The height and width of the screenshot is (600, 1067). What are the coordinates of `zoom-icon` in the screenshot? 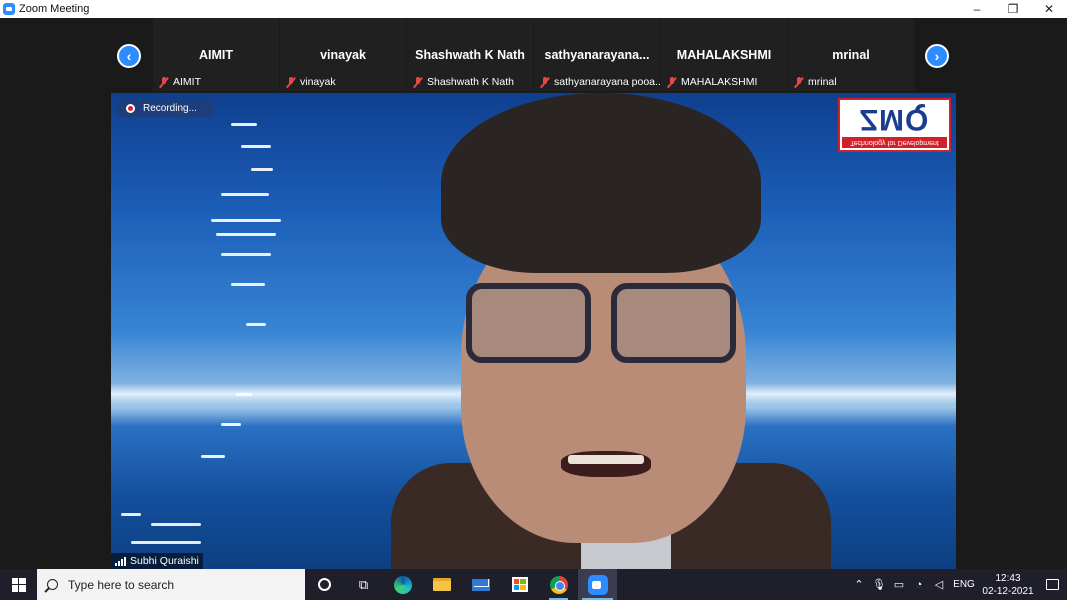 It's located at (597, 584).